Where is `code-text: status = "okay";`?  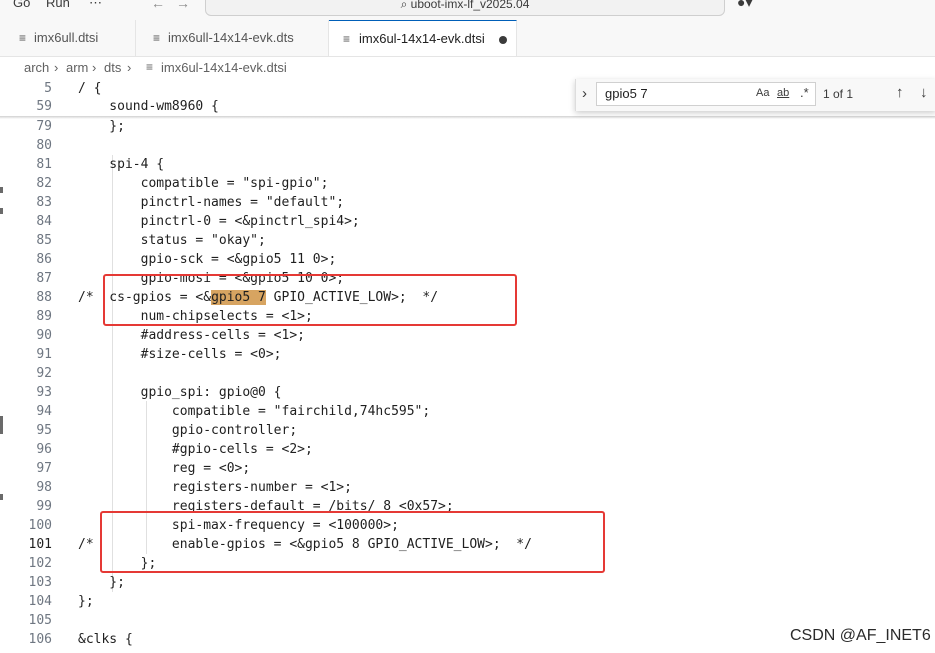
code-text: status = "okay"; is located at coordinates (172, 240).